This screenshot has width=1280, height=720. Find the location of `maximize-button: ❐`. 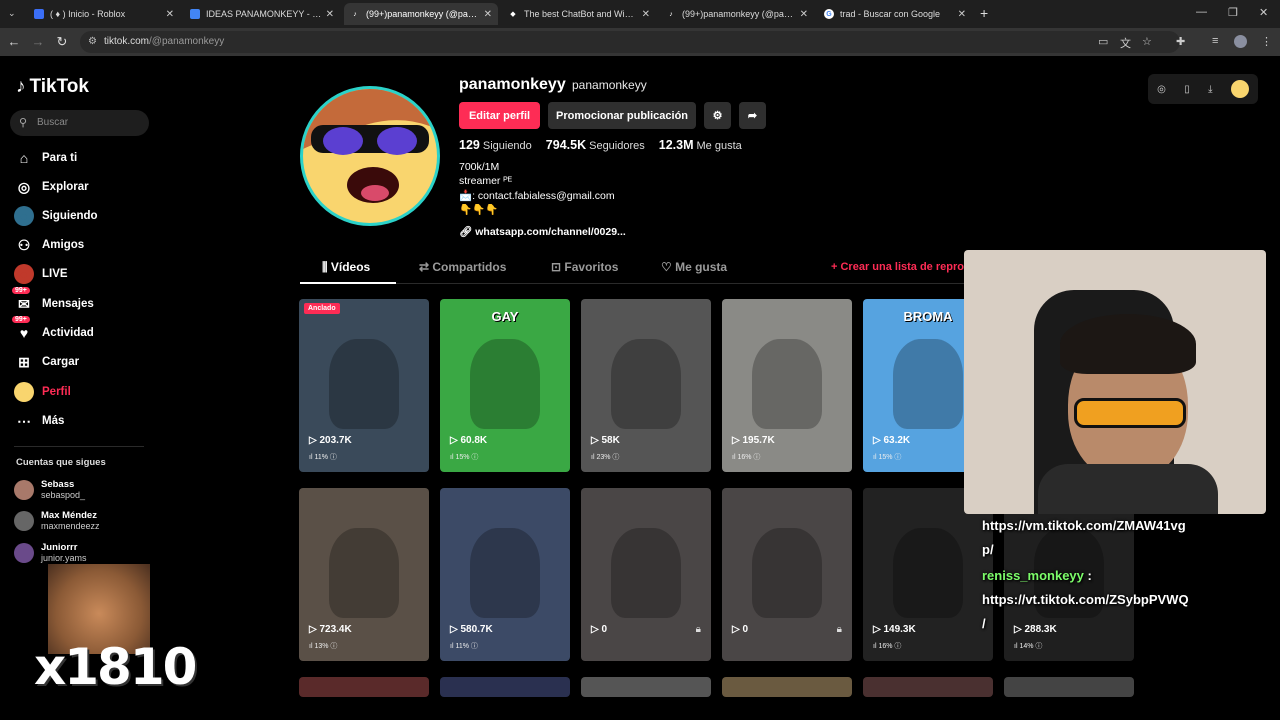

maximize-button: ❐ is located at coordinates (1233, 12).